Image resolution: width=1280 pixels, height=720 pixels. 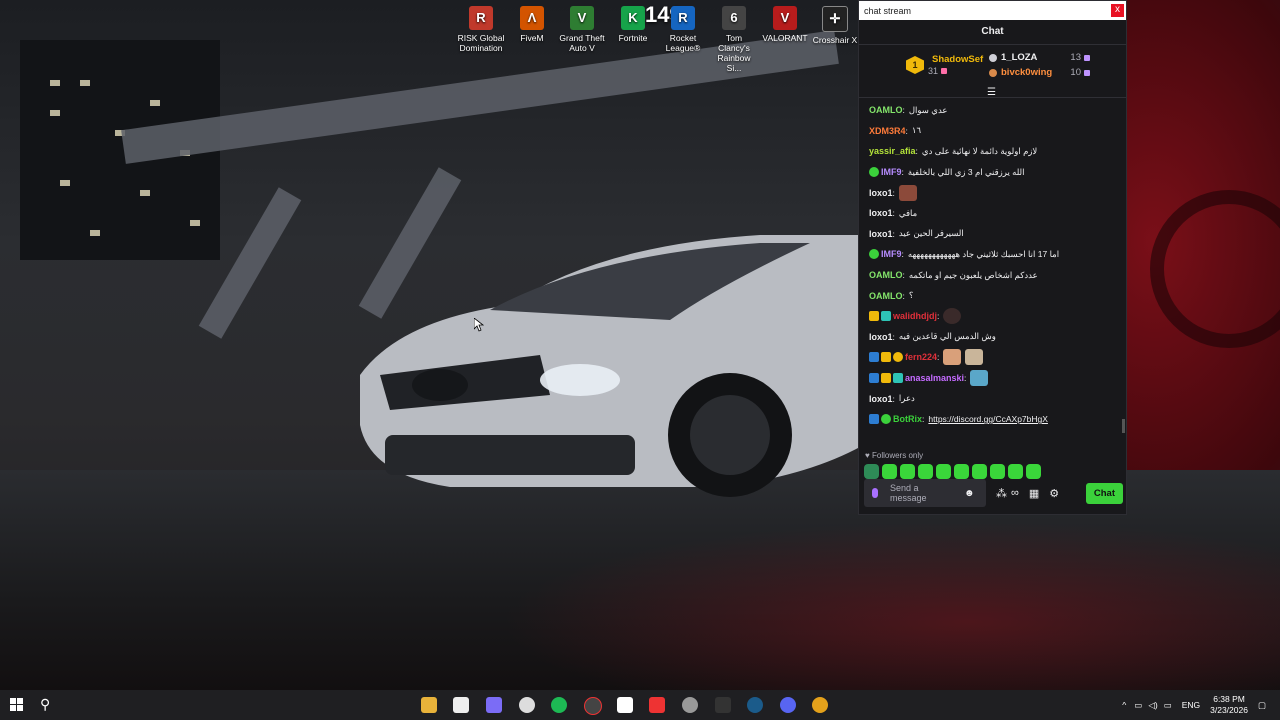 What do you see at coordinates (683, 18) in the screenshot?
I see `rocket-league-icon: R` at bounding box center [683, 18].